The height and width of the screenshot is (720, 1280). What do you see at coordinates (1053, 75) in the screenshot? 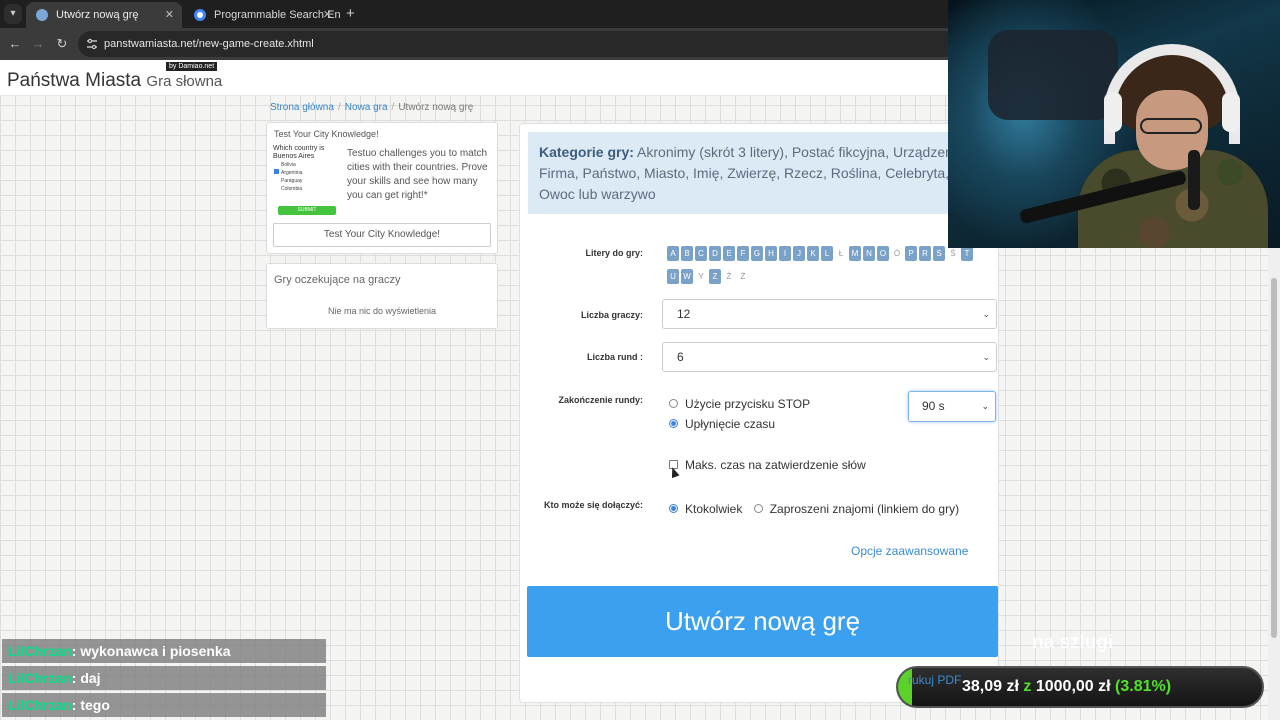
I see `cam-background` at bounding box center [1053, 75].